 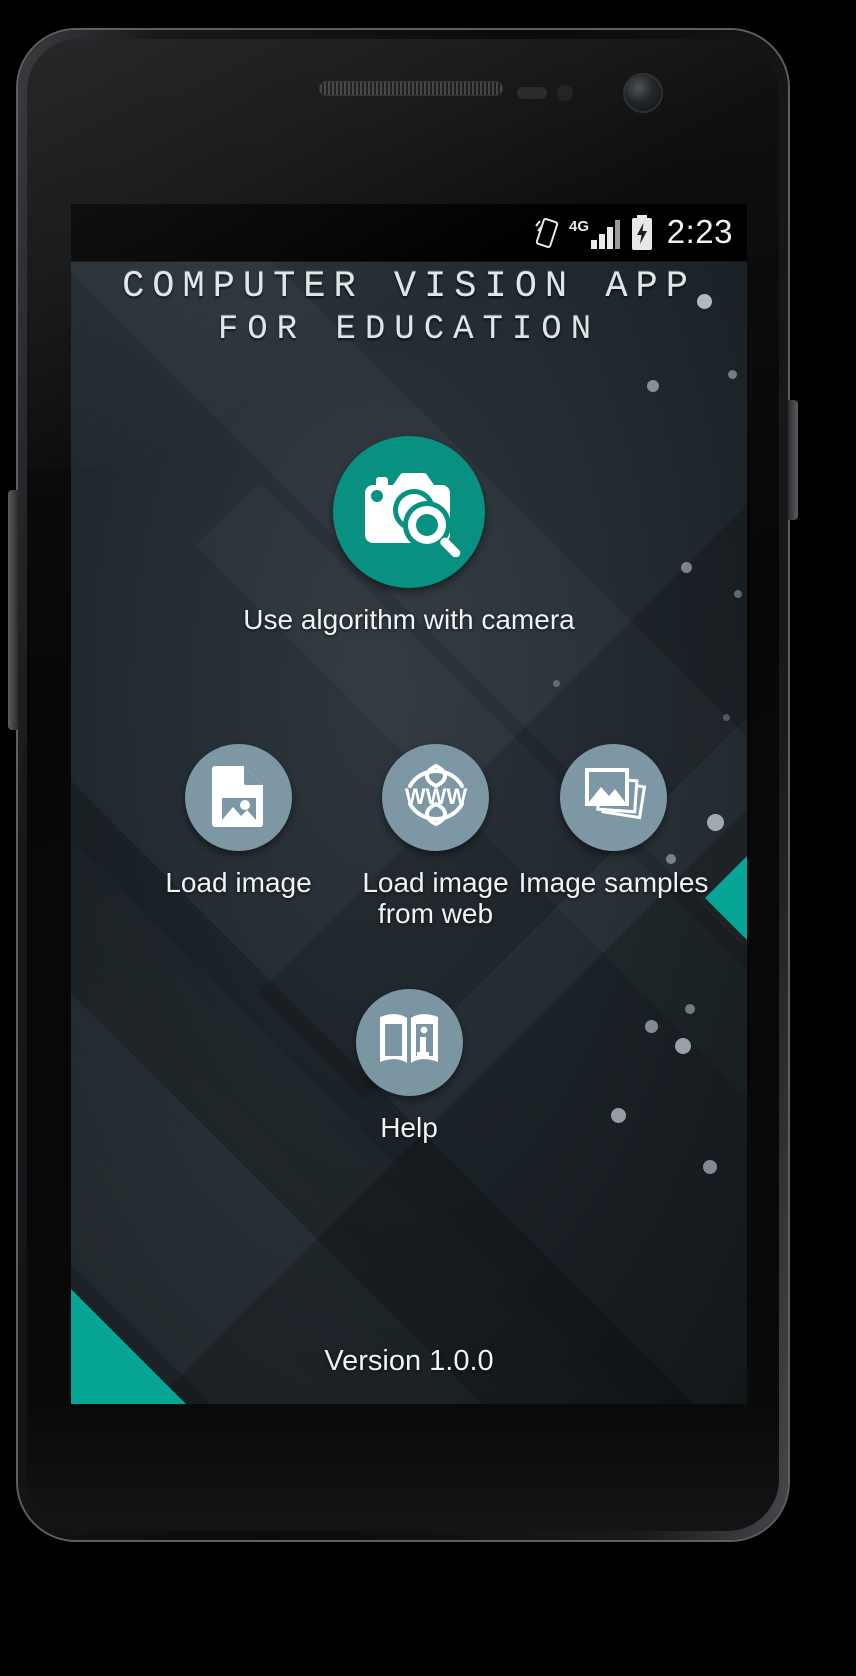 What do you see at coordinates (613, 882) in the screenshot?
I see `image-samples-button-label: Image samples` at bounding box center [613, 882].